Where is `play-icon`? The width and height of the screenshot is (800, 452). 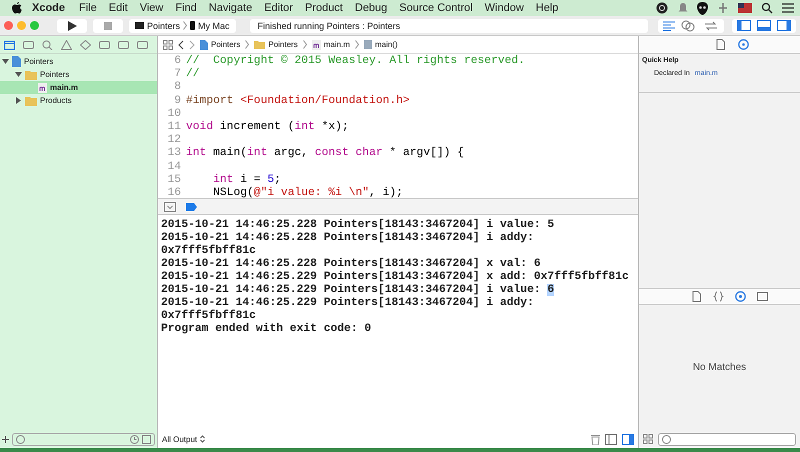 play-icon is located at coordinates (72, 25).